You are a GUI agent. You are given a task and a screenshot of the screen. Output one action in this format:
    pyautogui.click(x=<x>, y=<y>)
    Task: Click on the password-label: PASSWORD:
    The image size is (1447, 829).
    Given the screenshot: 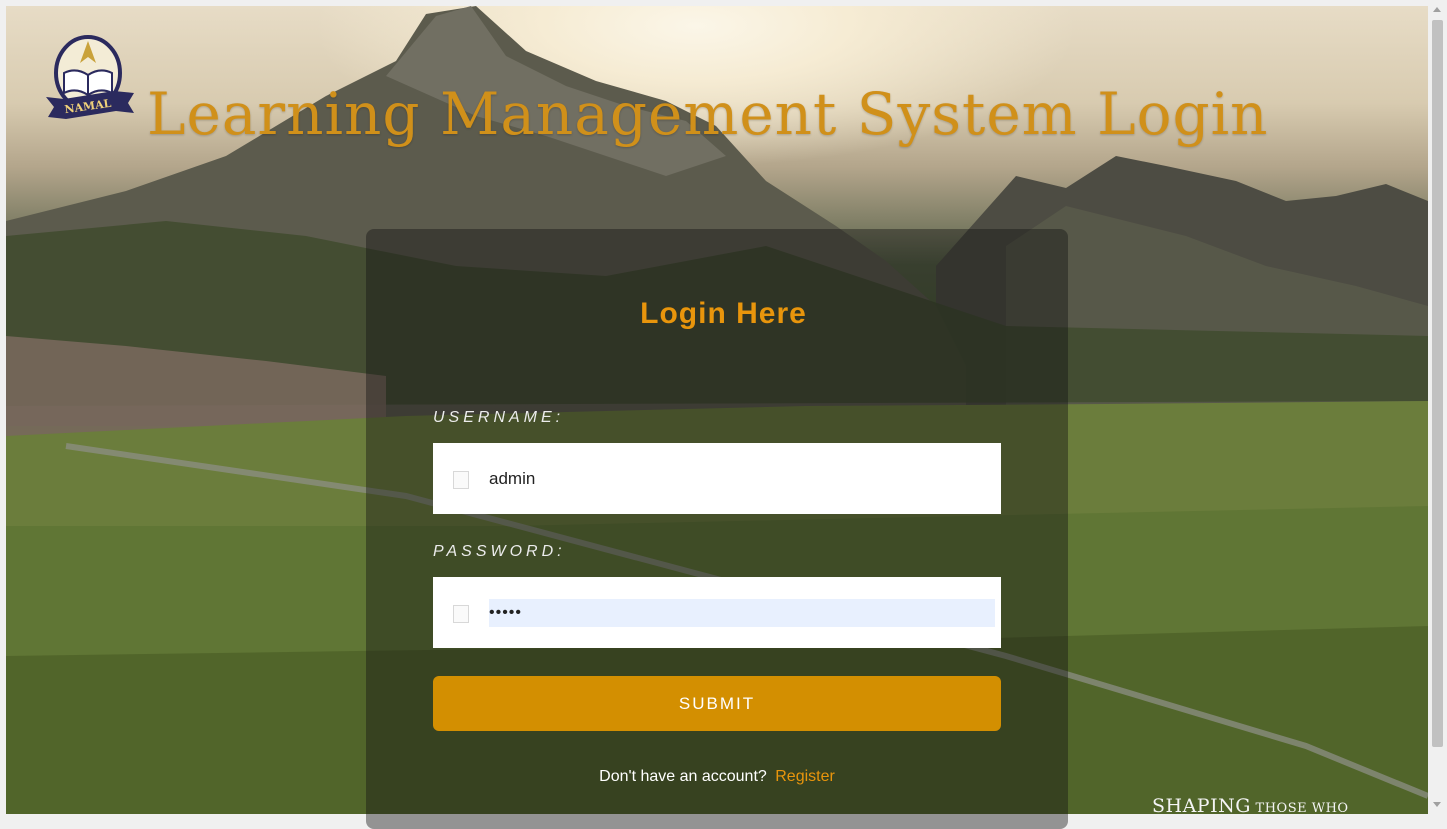 What is the action you would take?
    pyautogui.click(x=499, y=551)
    